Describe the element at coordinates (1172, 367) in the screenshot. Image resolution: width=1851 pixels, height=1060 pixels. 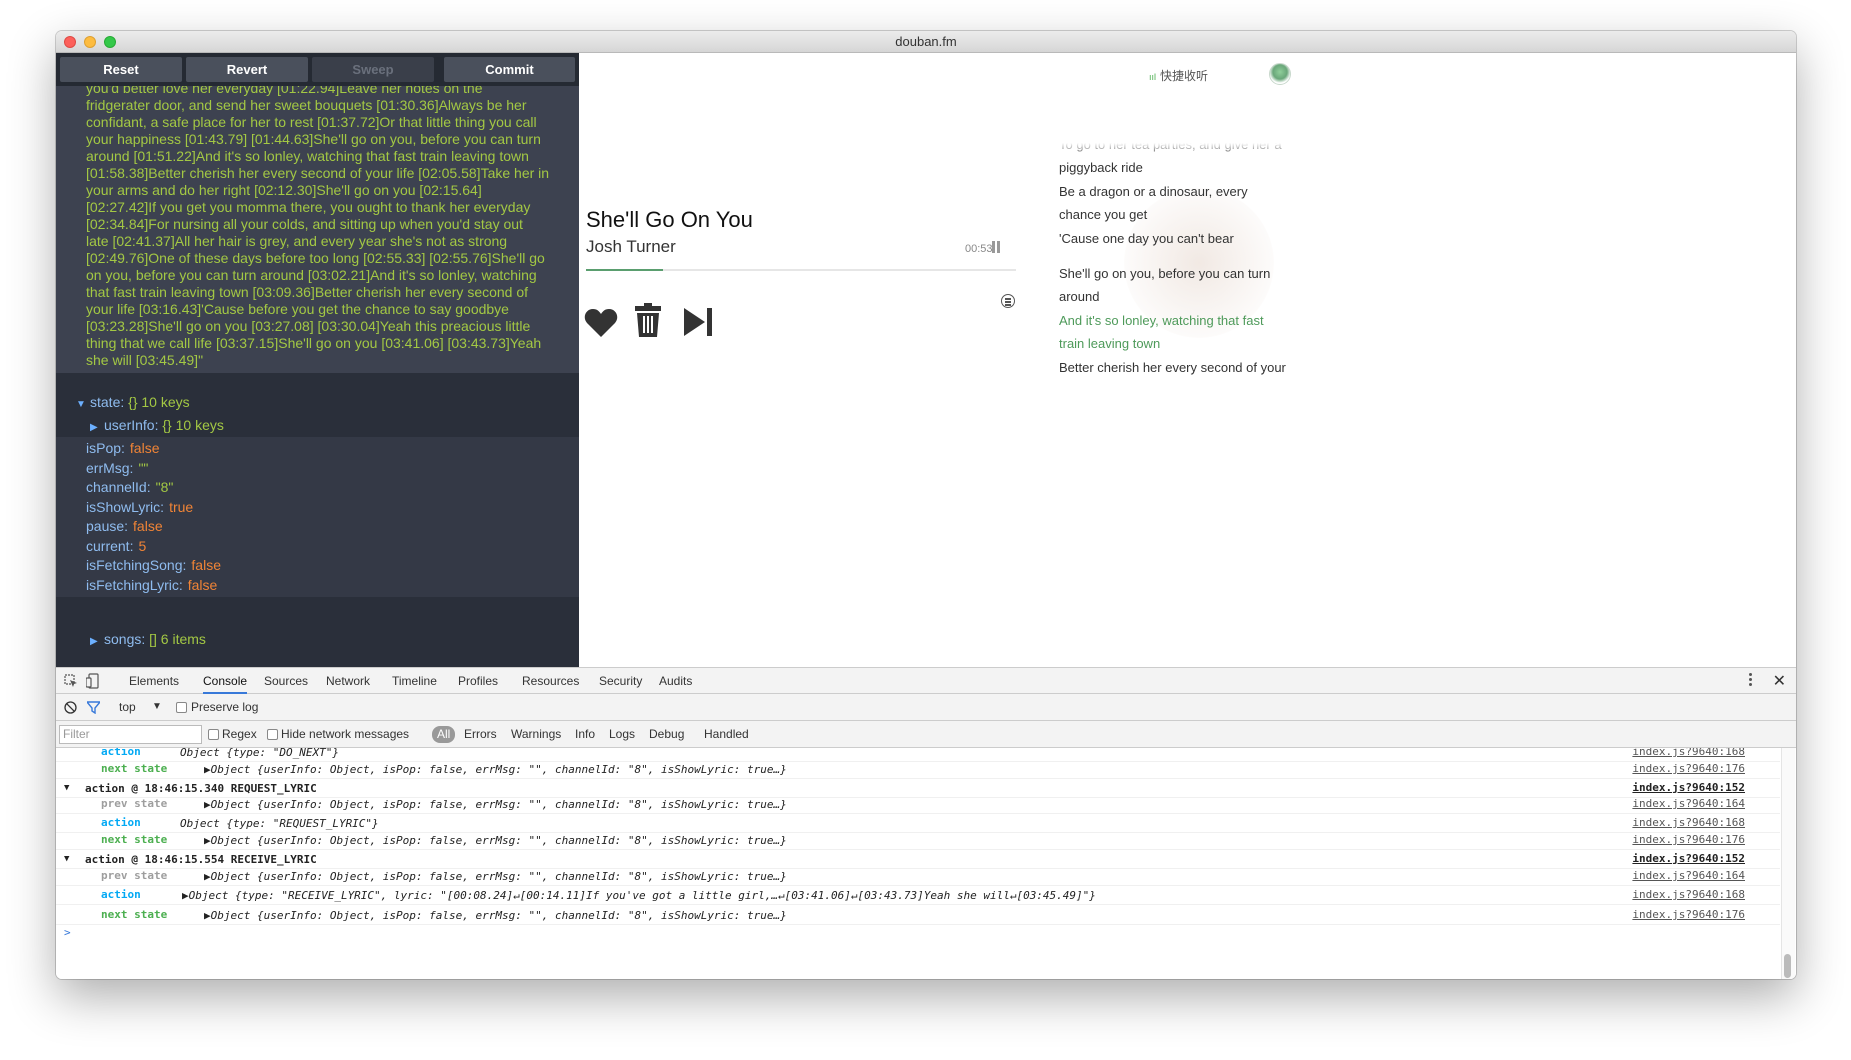
I see `lyric-line: Better cherish her every second of your` at that location.